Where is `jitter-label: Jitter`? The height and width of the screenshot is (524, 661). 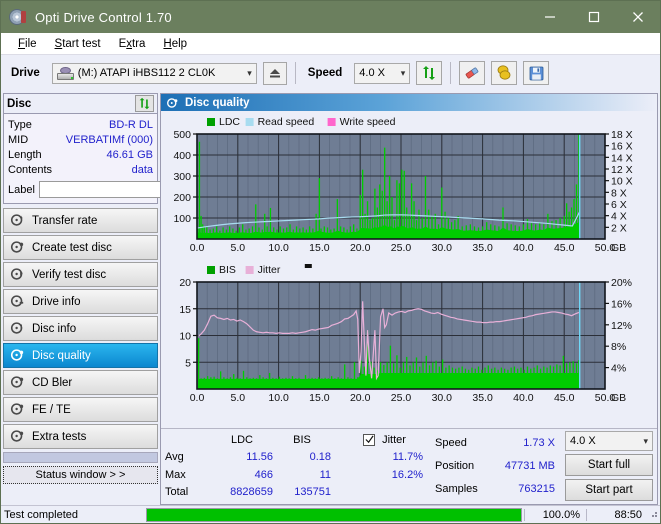 jitter-label: Jitter is located at coordinates (394, 439).